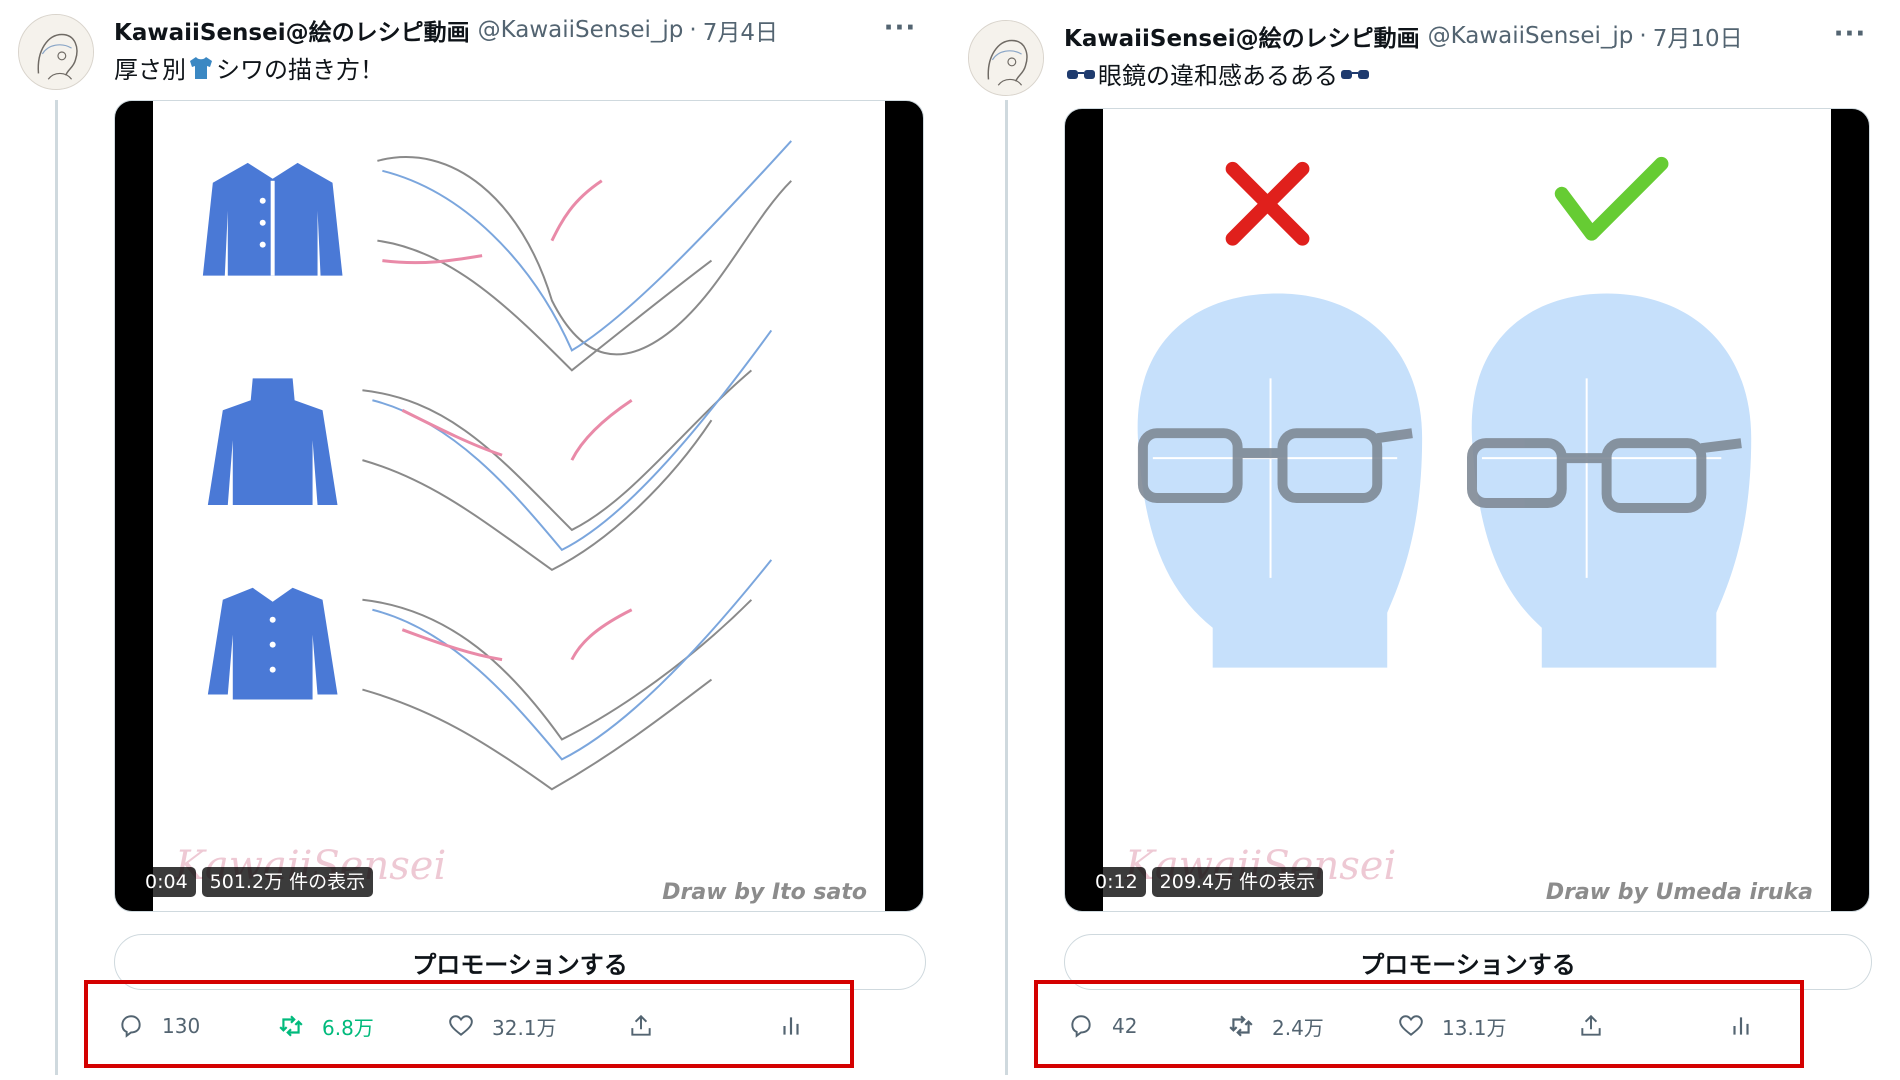  I want to click on tweet-text: 厚さ別 シワの描き方！, so click(487, 67).